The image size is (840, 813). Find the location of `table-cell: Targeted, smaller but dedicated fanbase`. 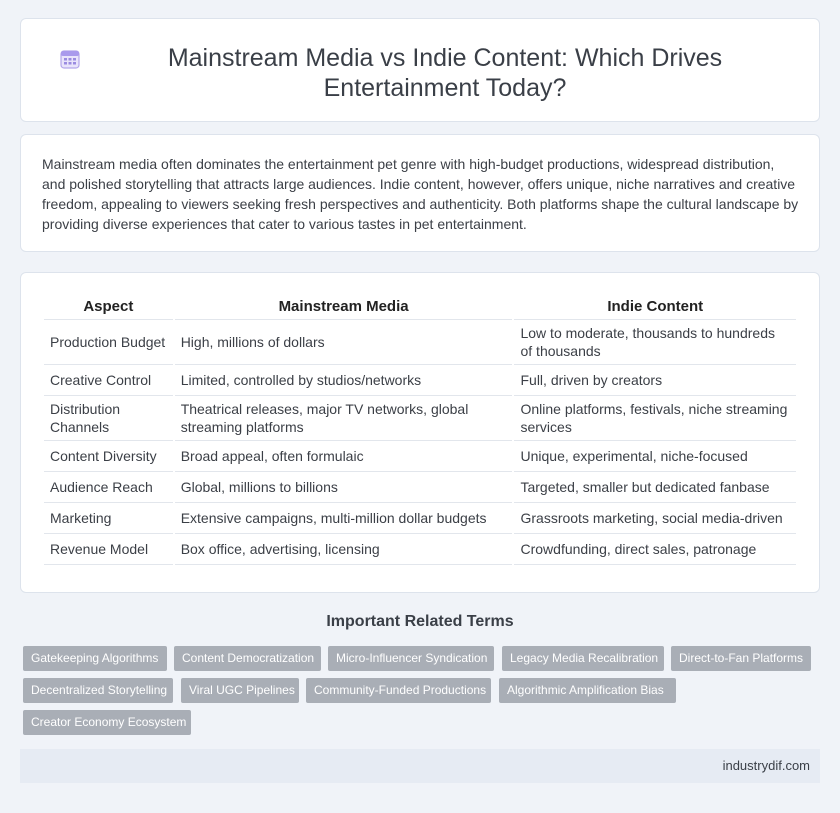

table-cell: Targeted, smaller but dedicated fanbase is located at coordinates (655, 487).